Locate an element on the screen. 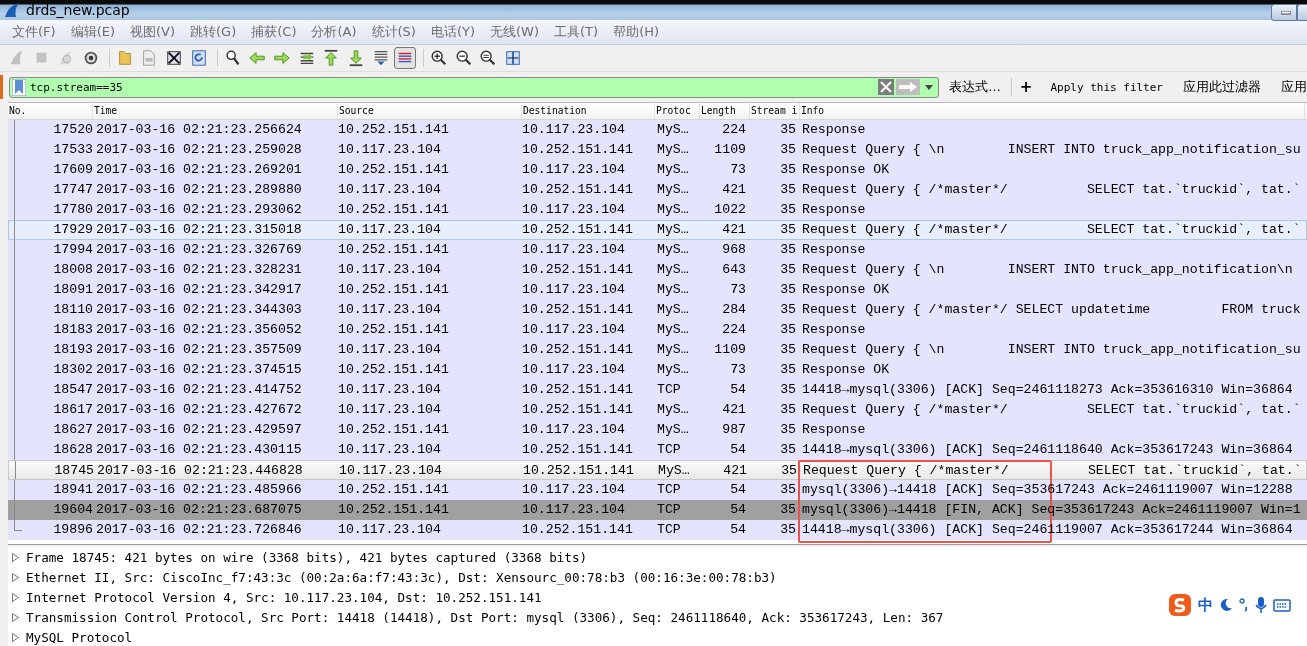 This screenshot has width=1307, height=646. filter-button: 应用 is located at coordinates (1294, 87).